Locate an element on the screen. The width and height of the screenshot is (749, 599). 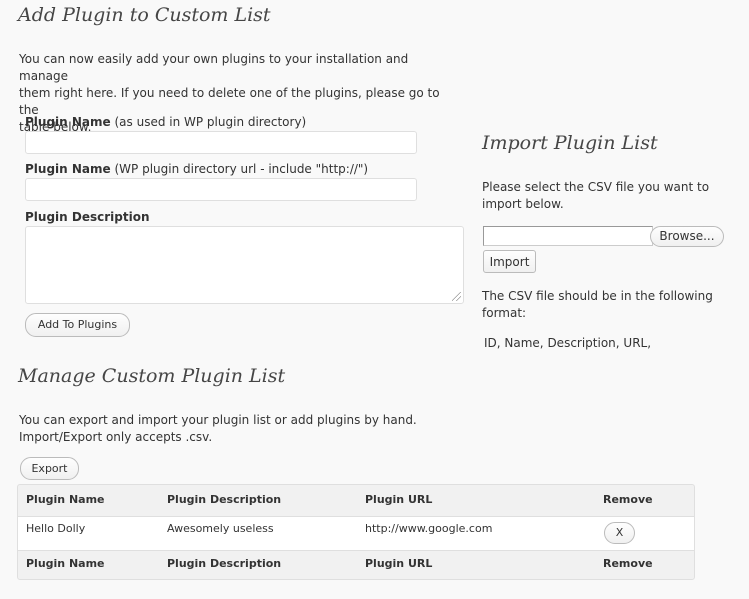
import-plugin-title: Import Plugin List is located at coordinates (570, 143).